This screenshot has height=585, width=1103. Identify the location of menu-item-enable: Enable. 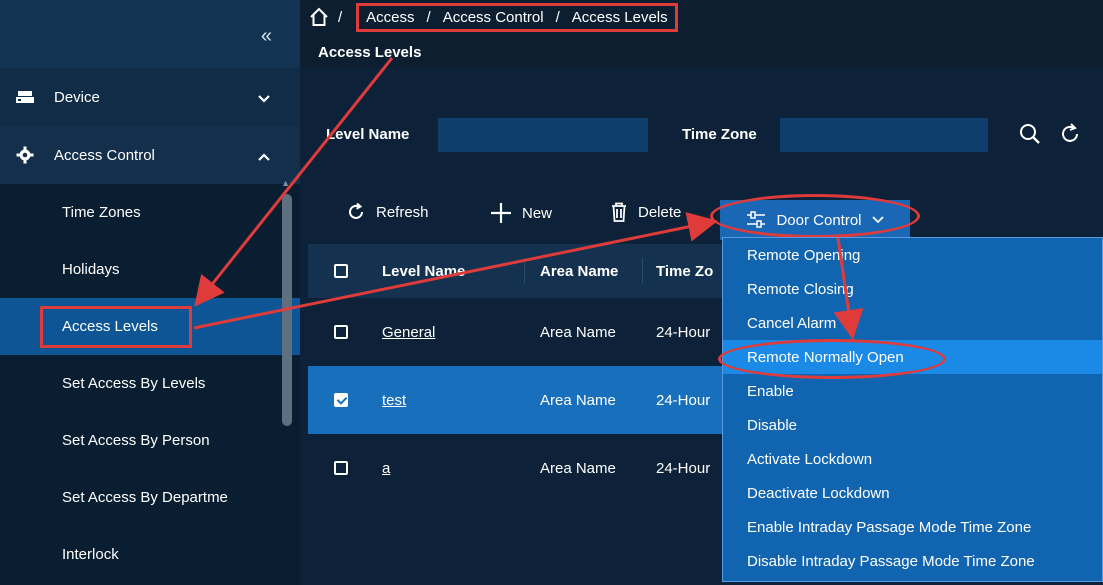
(912, 391).